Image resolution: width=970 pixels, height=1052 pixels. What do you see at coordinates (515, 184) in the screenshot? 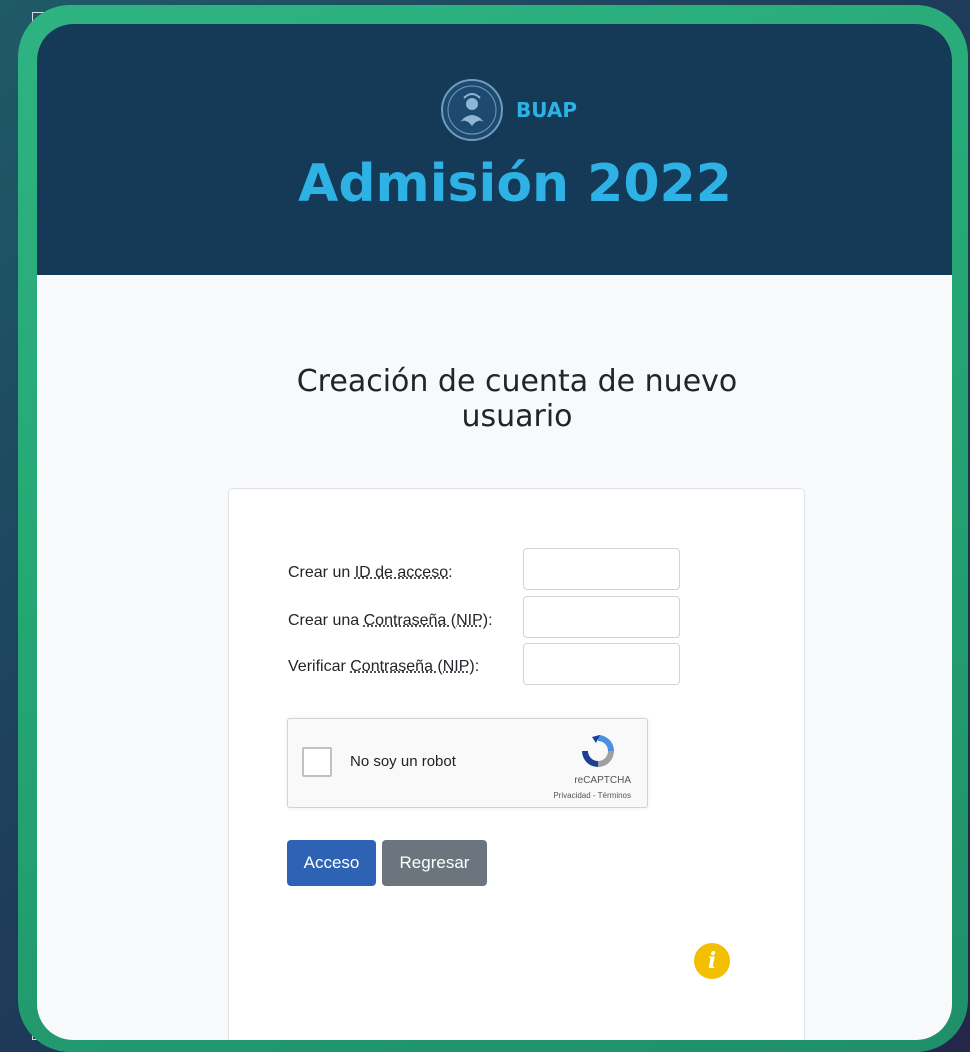
I see `app-title: Admisión 2022` at bounding box center [515, 184].